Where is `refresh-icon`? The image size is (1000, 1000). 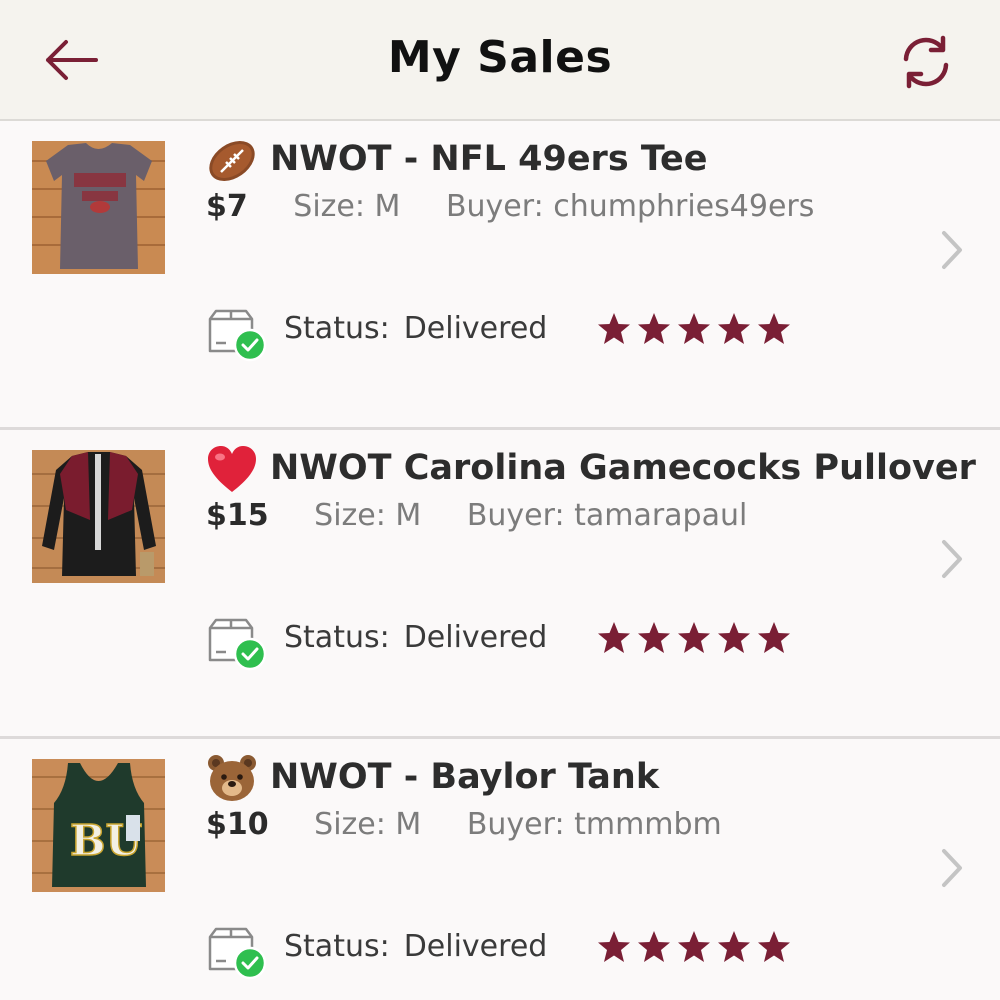
refresh-icon is located at coordinates (926, 62).